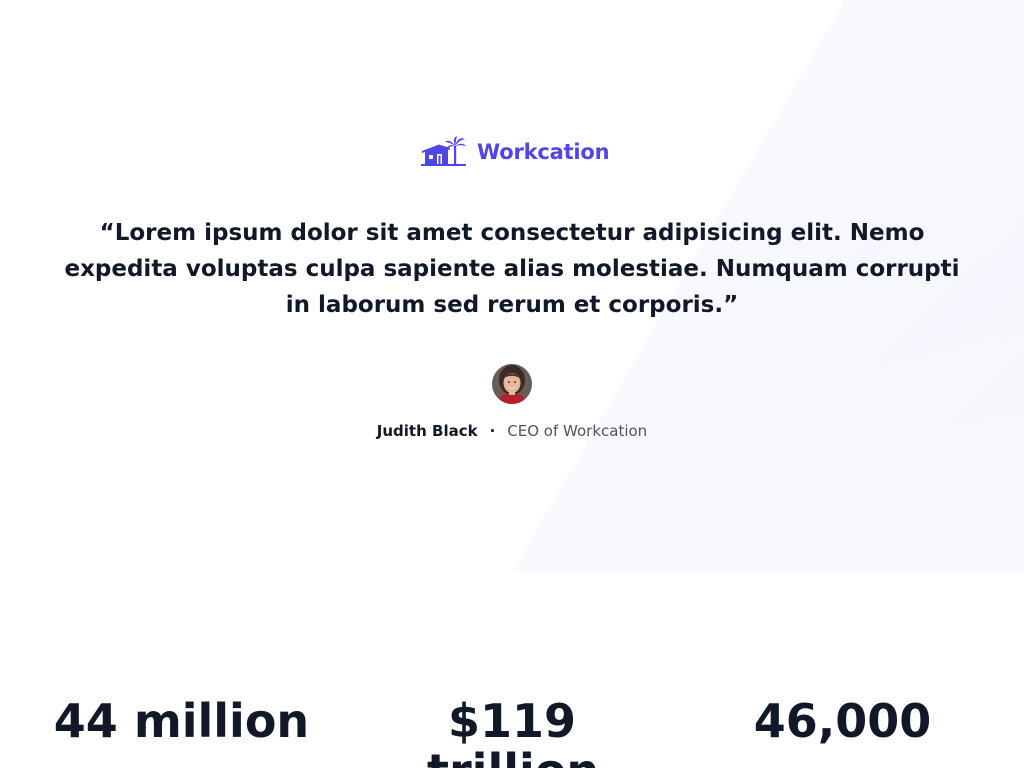 Image resolution: width=1024 pixels, height=768 pixels. I want to click on stat-value: 44 million, so click(181, 721).